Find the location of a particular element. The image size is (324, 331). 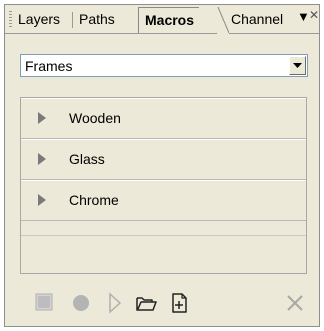

play-icon is located at coordinates (115, 303).